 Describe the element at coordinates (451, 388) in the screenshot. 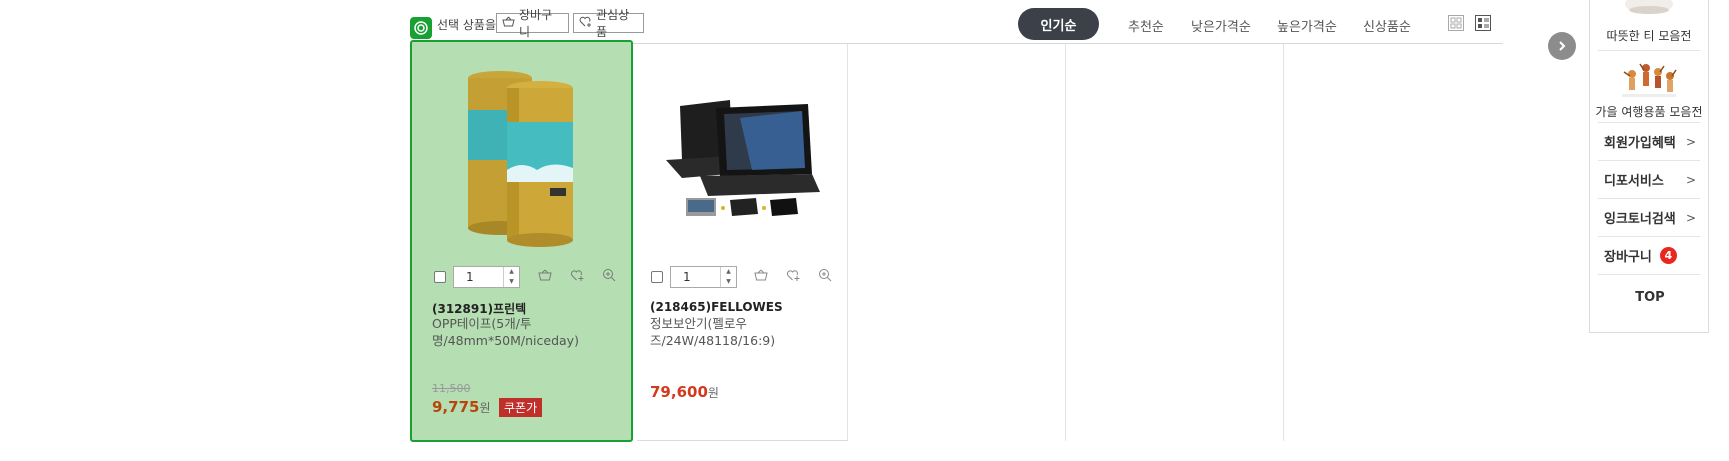

I see `product-original-price: 11,500` at that location.